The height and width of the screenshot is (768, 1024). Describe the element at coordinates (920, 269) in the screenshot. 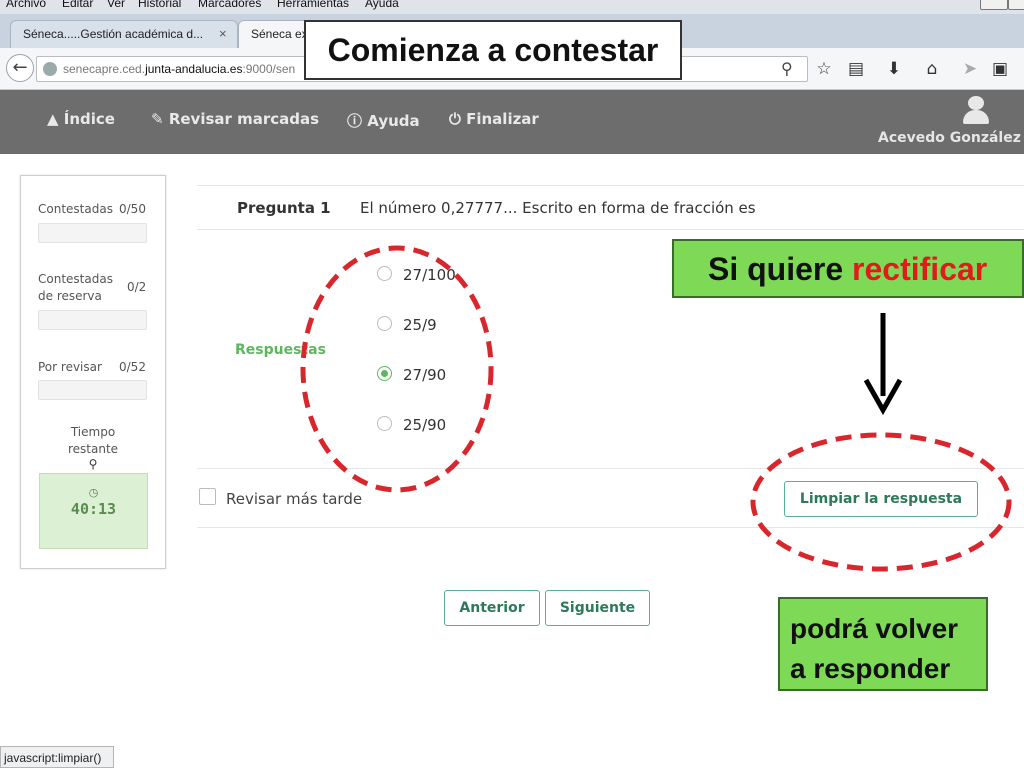

I see `rectify-highlight: rectificar` at that location.